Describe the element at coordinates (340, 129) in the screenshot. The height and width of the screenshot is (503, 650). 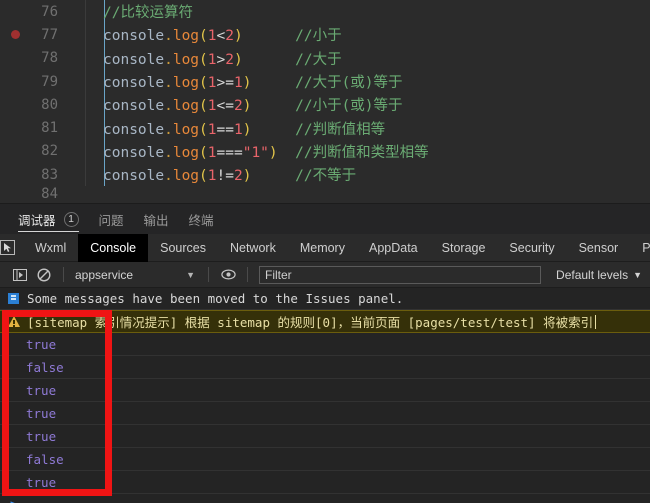
I see `code-token: //判断值相等` at that location.